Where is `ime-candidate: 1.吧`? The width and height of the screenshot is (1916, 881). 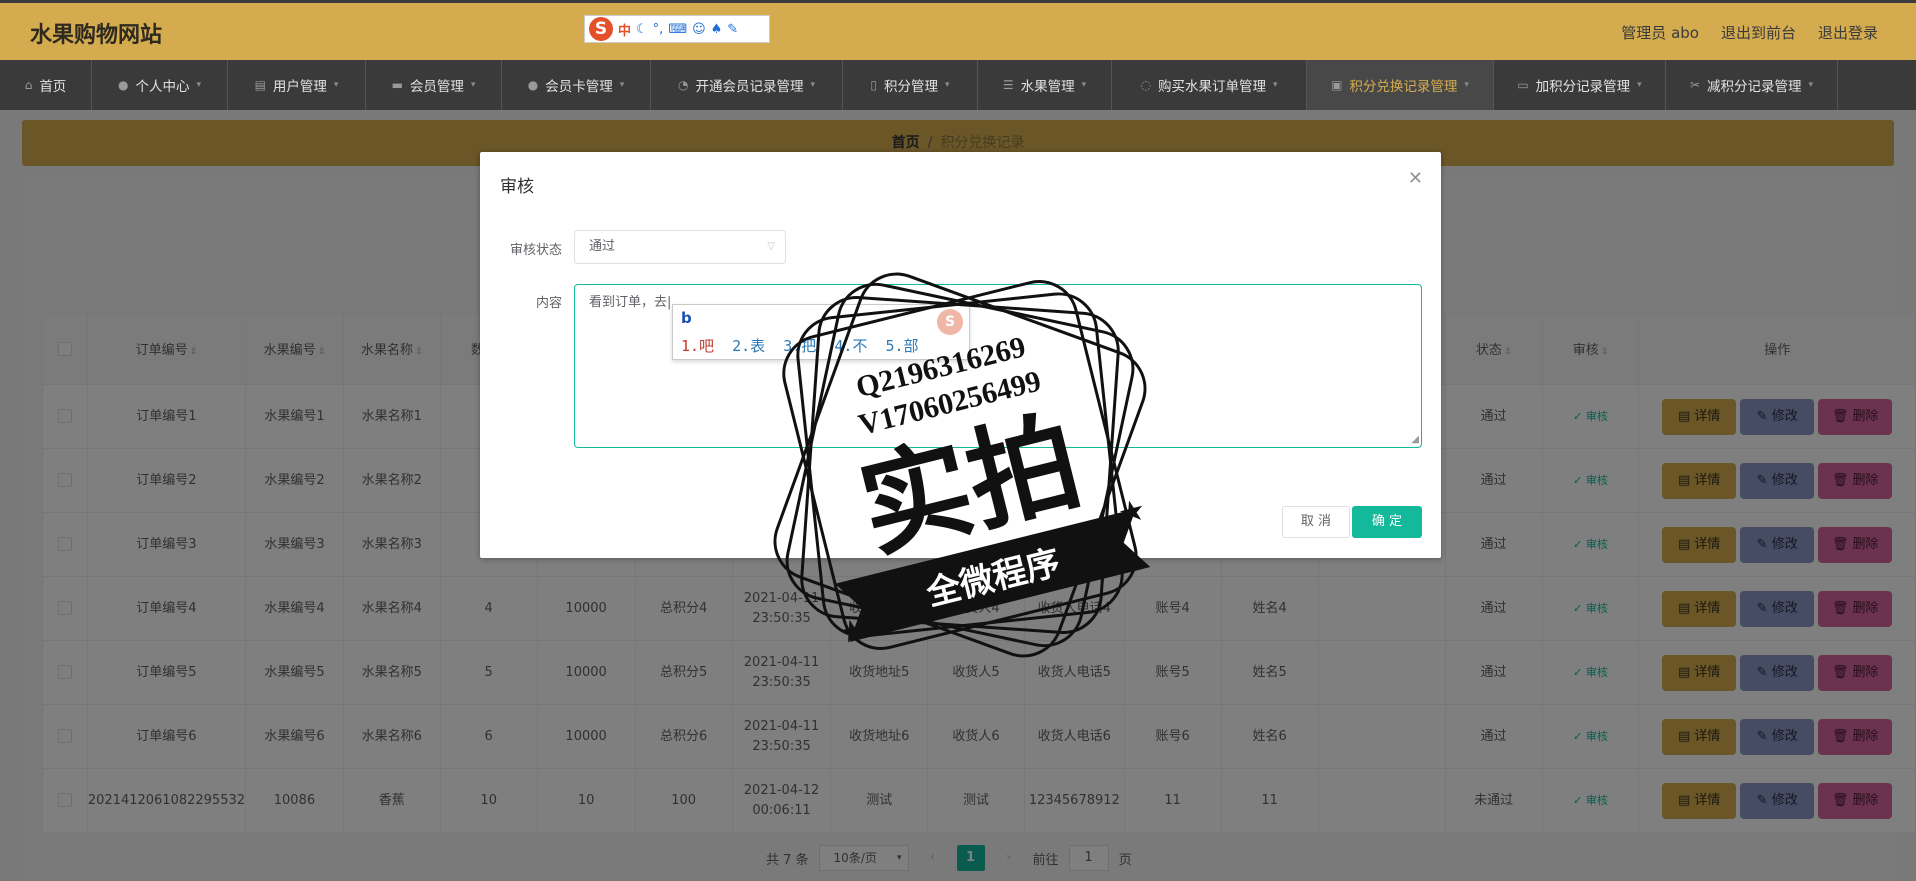 ime-candidate: 1.吧 is located at coordinates (697, 346).